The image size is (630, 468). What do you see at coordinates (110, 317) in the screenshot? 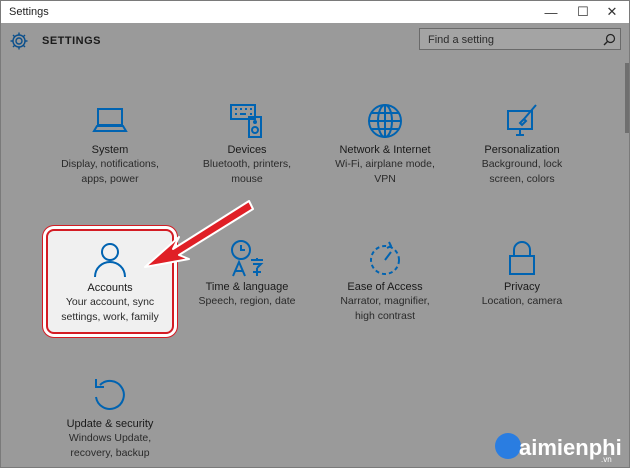
I see `tile-desc: settings, work, family` at bounding box center [110, 317].